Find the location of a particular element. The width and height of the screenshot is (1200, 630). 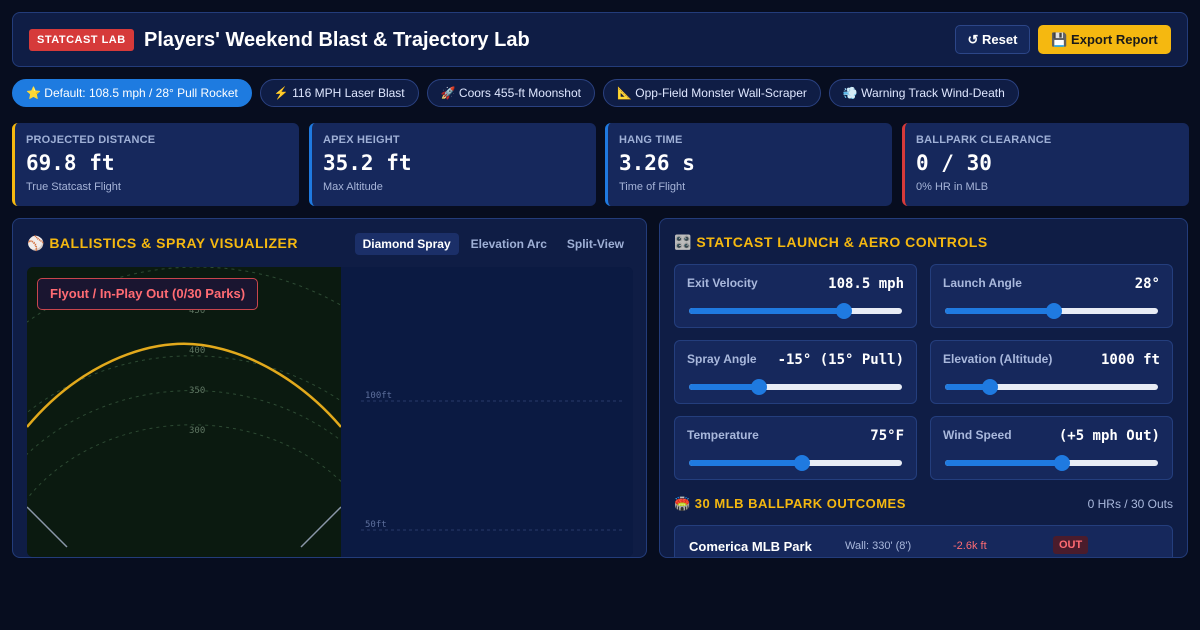

control-value: 28° is located at coordinates (1147, 284).